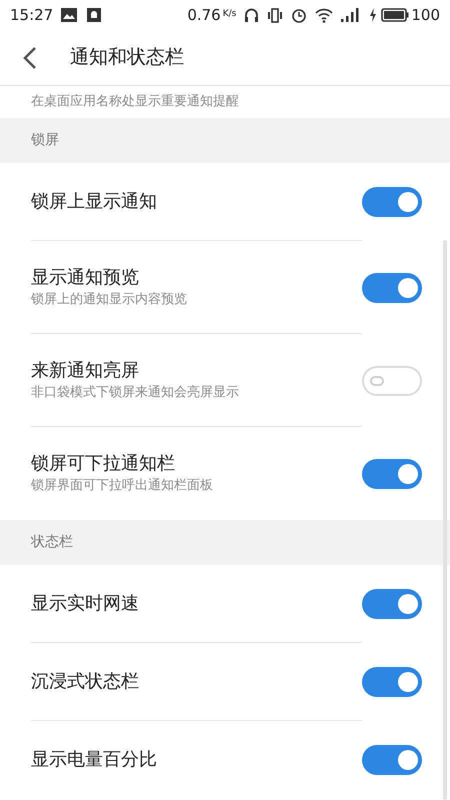 The width and height of the screenshot is (450, 800). I want to click on page-title: 通知和状态栏, so click(127, 57).